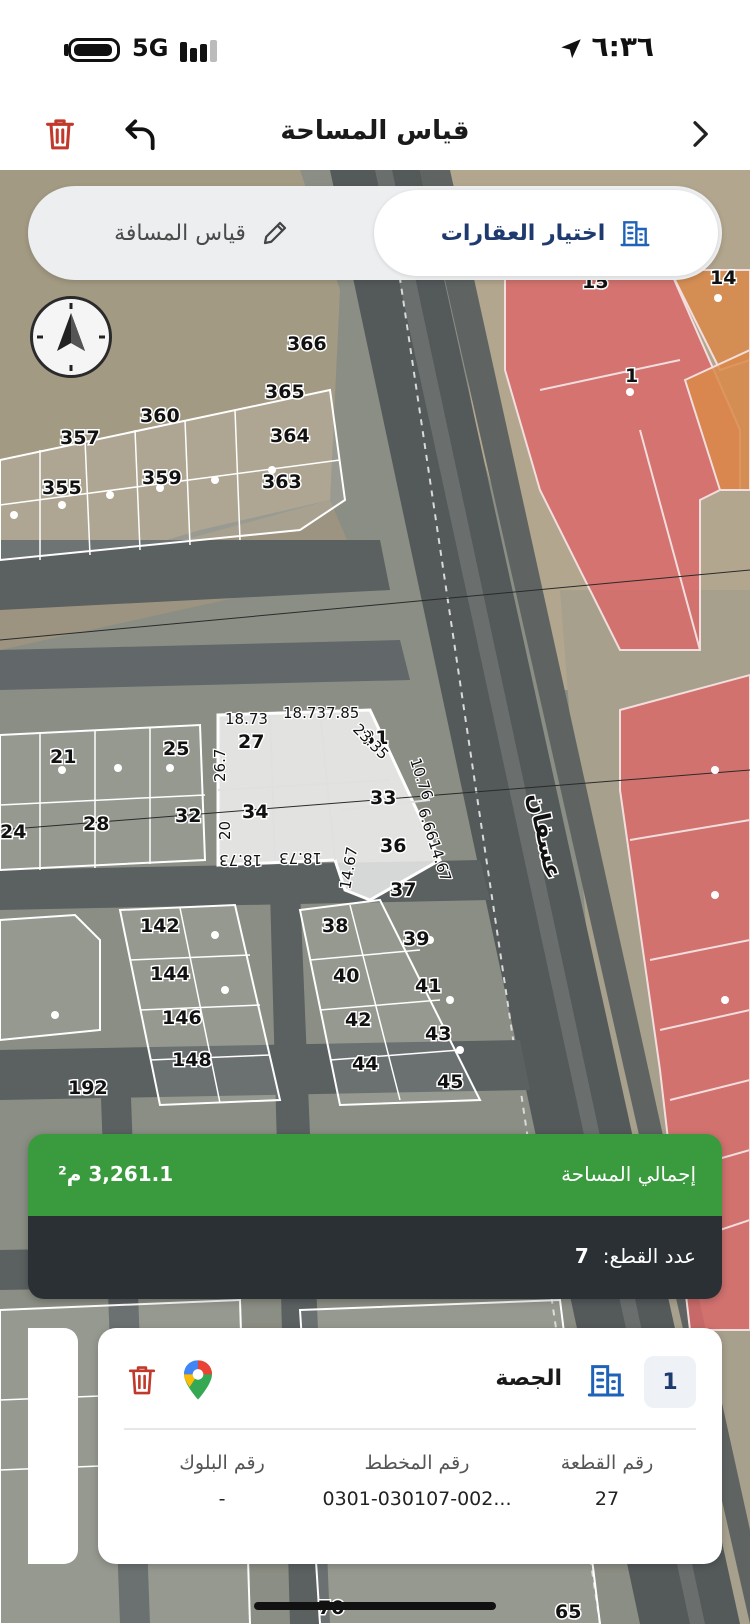  Describe the element at coordinates (94, 50) in the screenshot. I see `battery-icon` at that location.